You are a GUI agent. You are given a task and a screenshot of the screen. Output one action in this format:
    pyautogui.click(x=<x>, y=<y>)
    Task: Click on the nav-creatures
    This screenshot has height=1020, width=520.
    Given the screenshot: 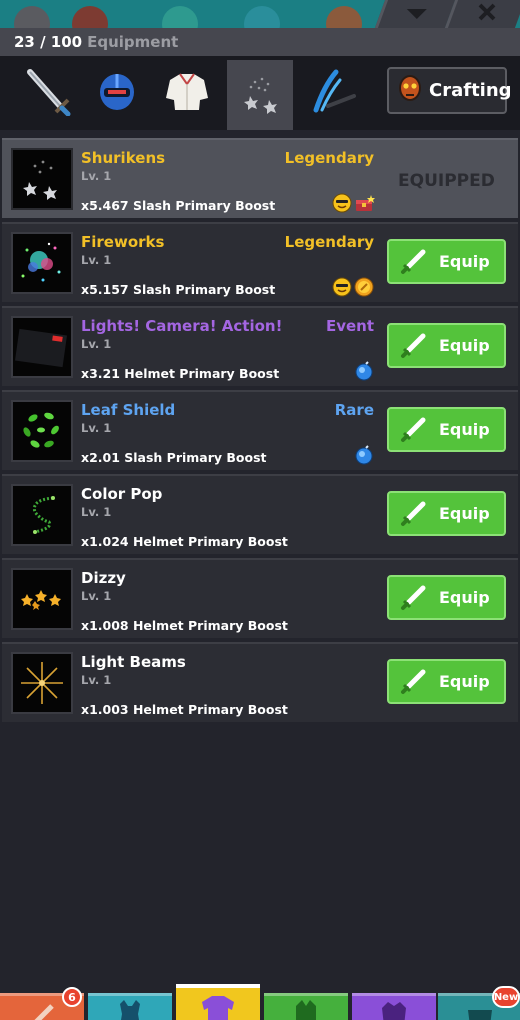 What is the action you would take?
    pyautogui.click(x=306, y=1006)
    